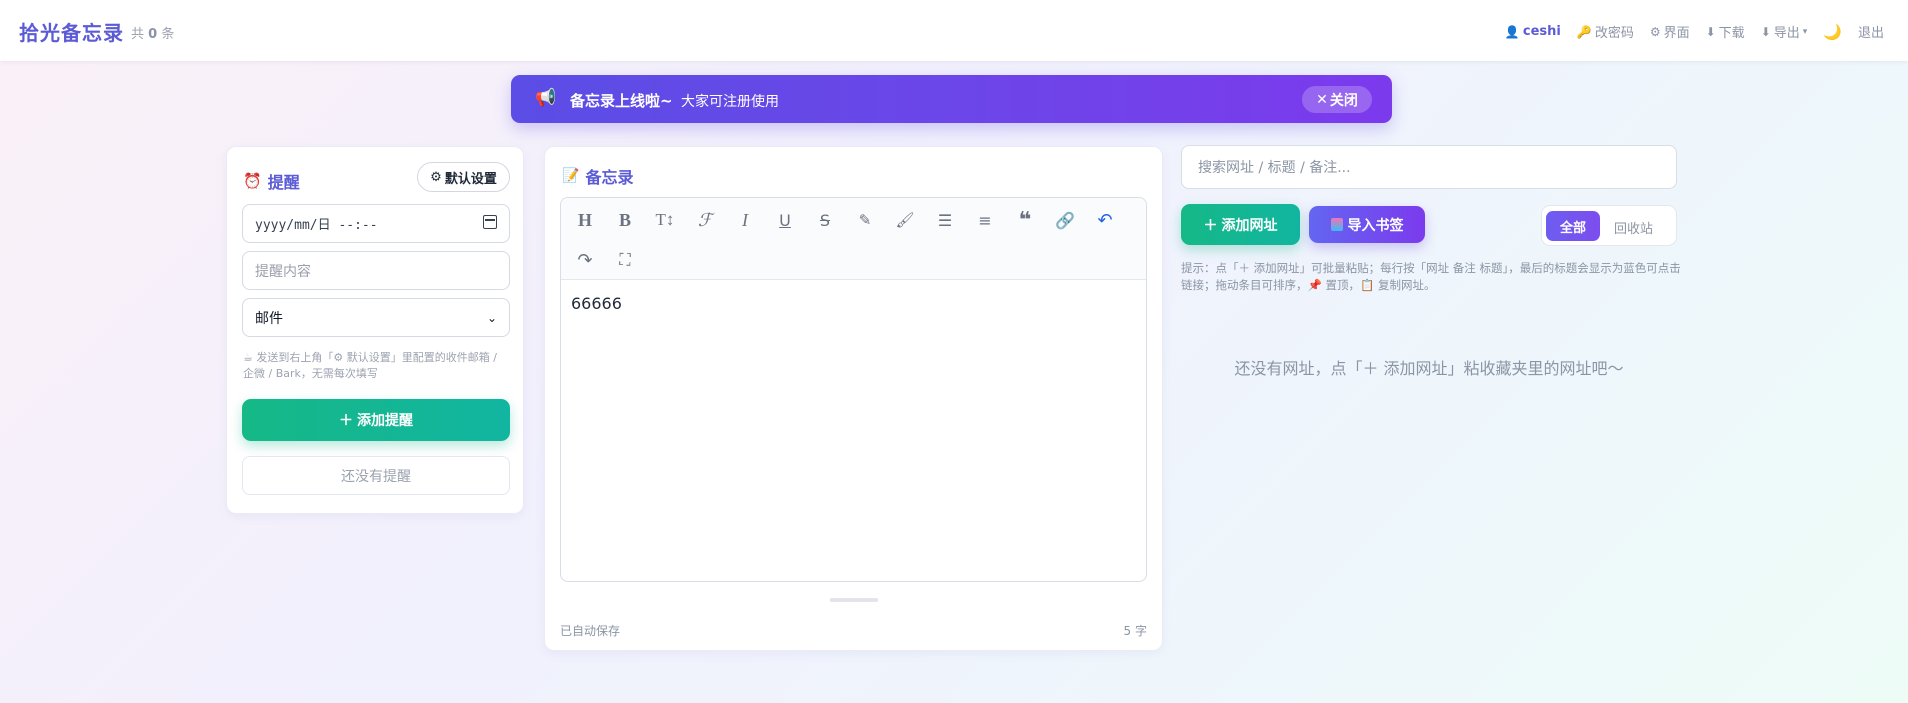 The width and height of the screenshot is (1908, 703). What do you see at coordinates (1240, 224) in the screenshot?
I see `add-url-button: ＋ 添加网址` at bounding box center [1240, 224].